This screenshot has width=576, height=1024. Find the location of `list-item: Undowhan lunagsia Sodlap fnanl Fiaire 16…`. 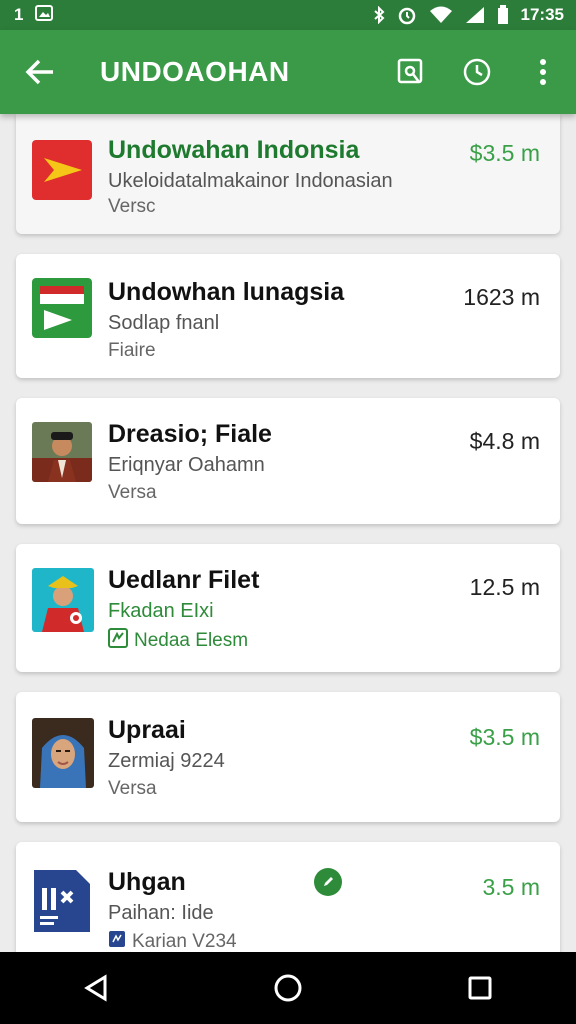

list-item: Undowhan lunagsia Sodlap fnanl Fiaire 16… is located at coordinates (288, 316).